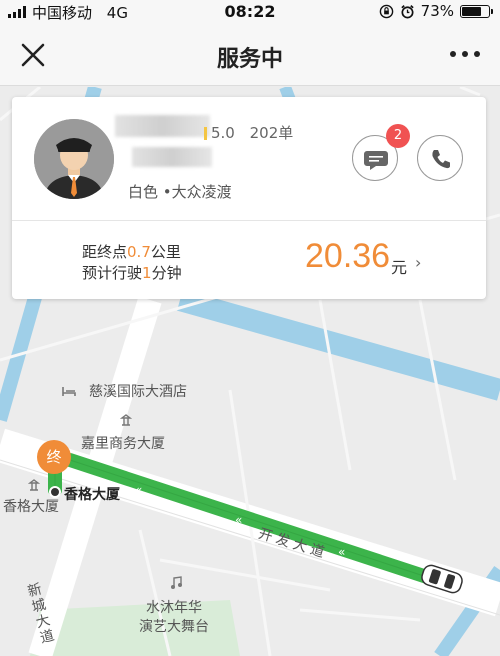 Image resolution: width=500 pixels, height=656 pixels. Describe the element at coordinates (249, 220) in the screenshot. I see `card-divider` at that location.